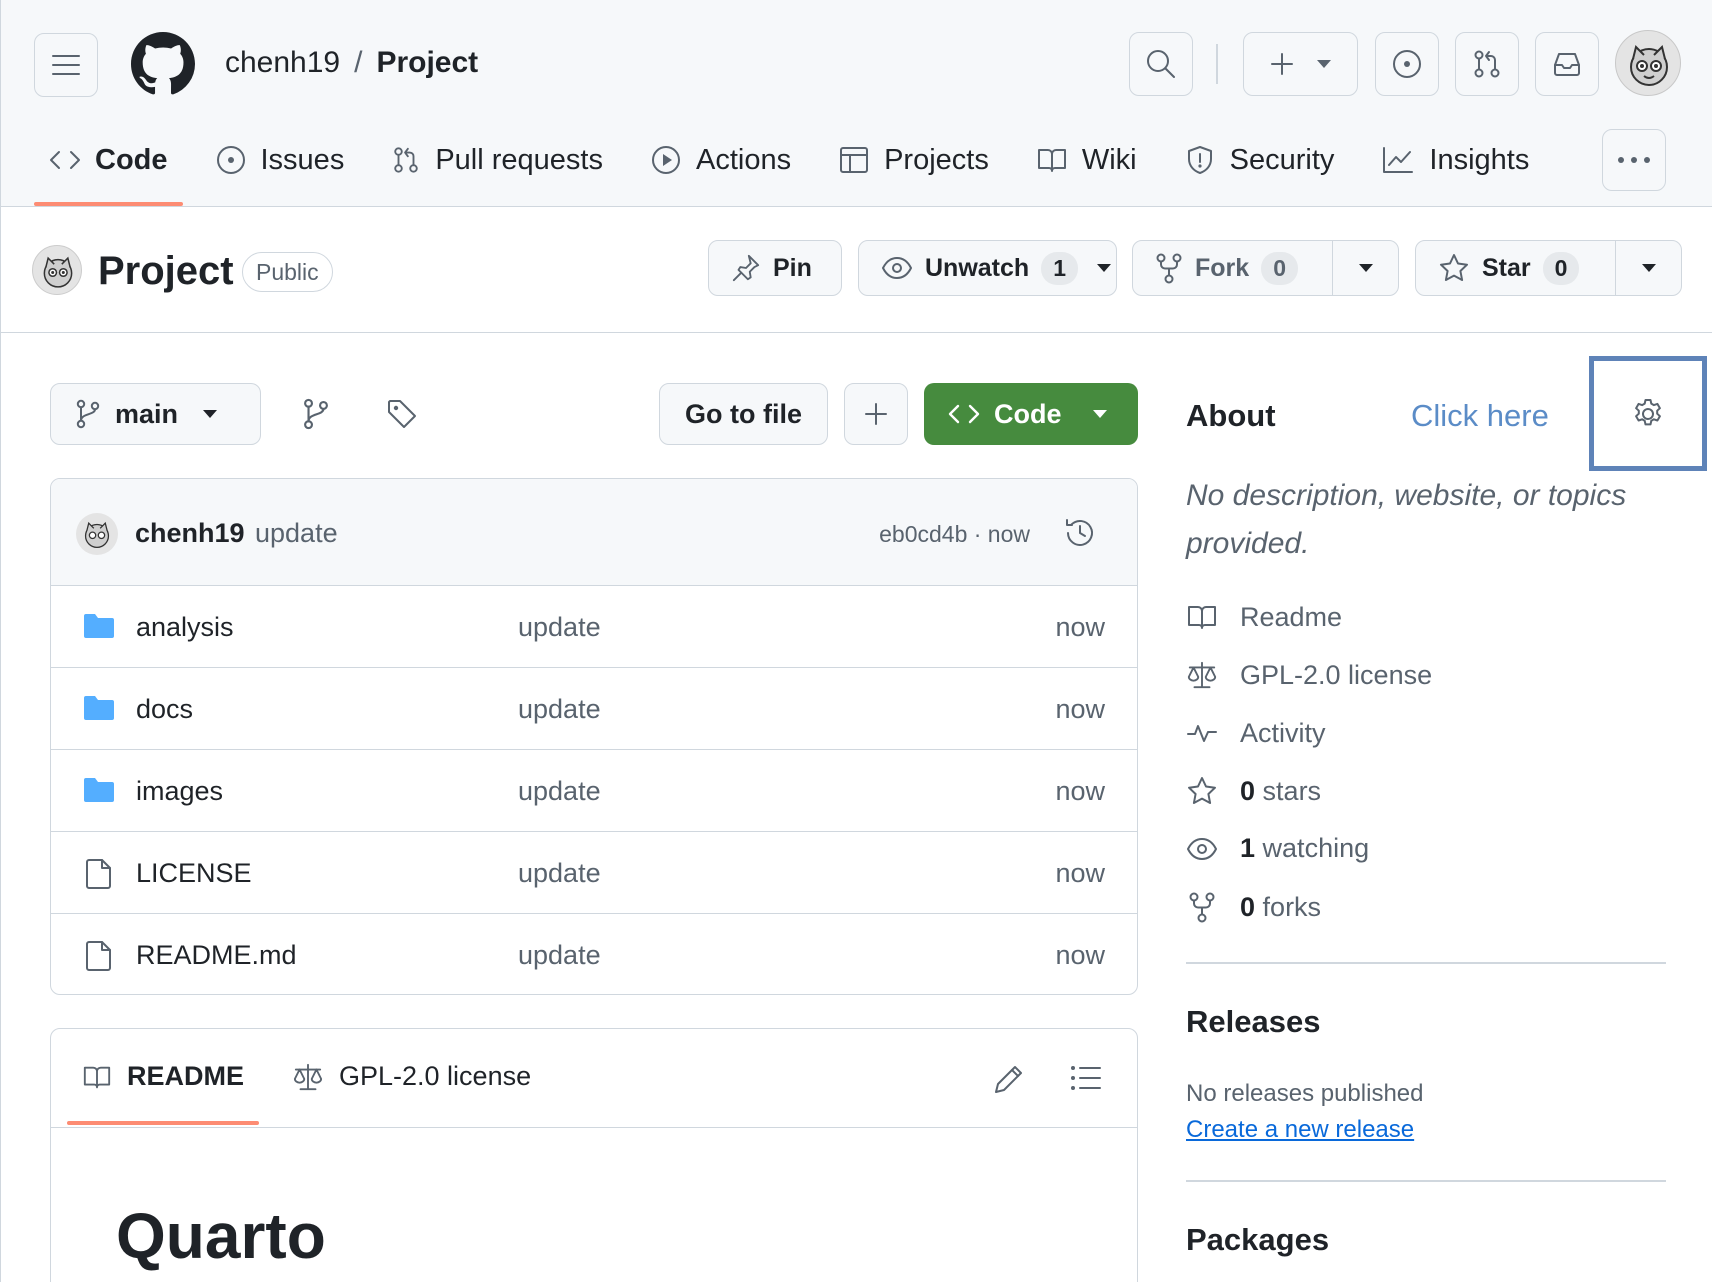 The image size is (1712, 1282). I want to click on tab-readme: README, so click(162, 1076).